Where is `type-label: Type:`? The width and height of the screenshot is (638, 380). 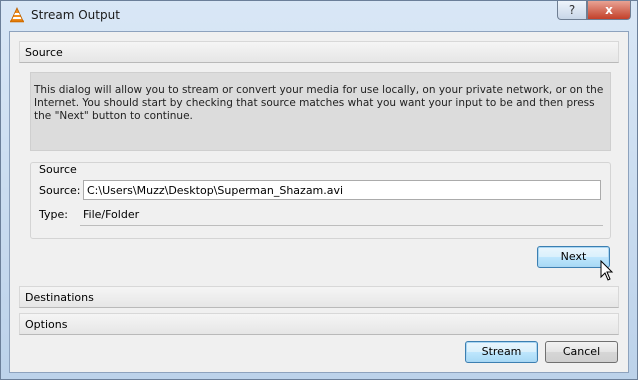 type-label: Type: is located at coordinates (53, 214).